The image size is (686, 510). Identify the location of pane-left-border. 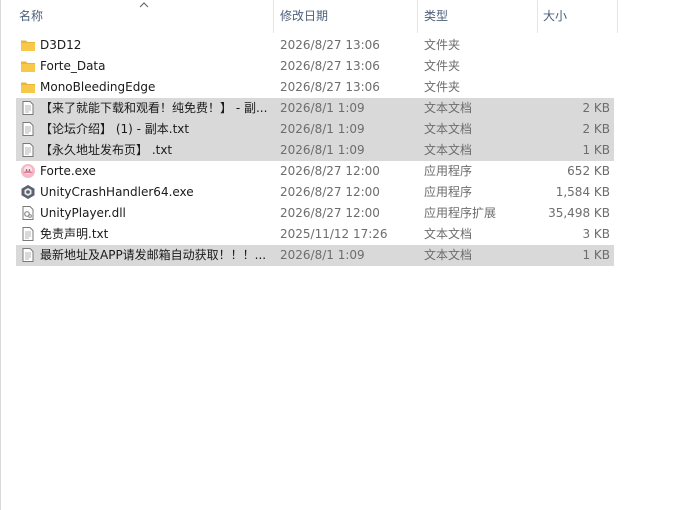
(0, 255).